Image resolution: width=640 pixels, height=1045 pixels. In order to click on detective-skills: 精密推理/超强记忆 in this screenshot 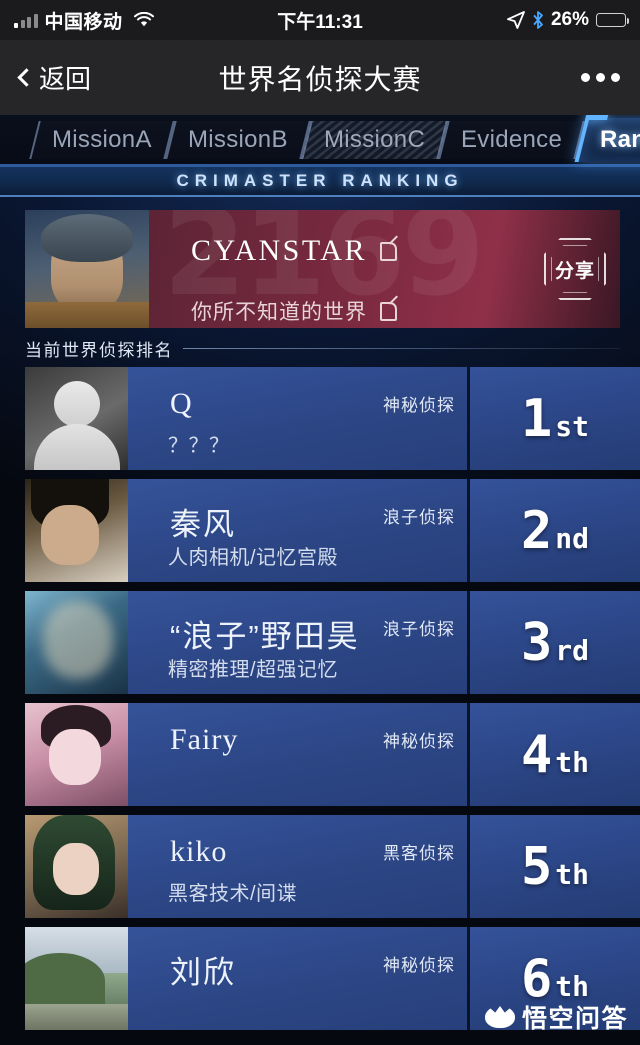, I will do `click(253, 670)`.